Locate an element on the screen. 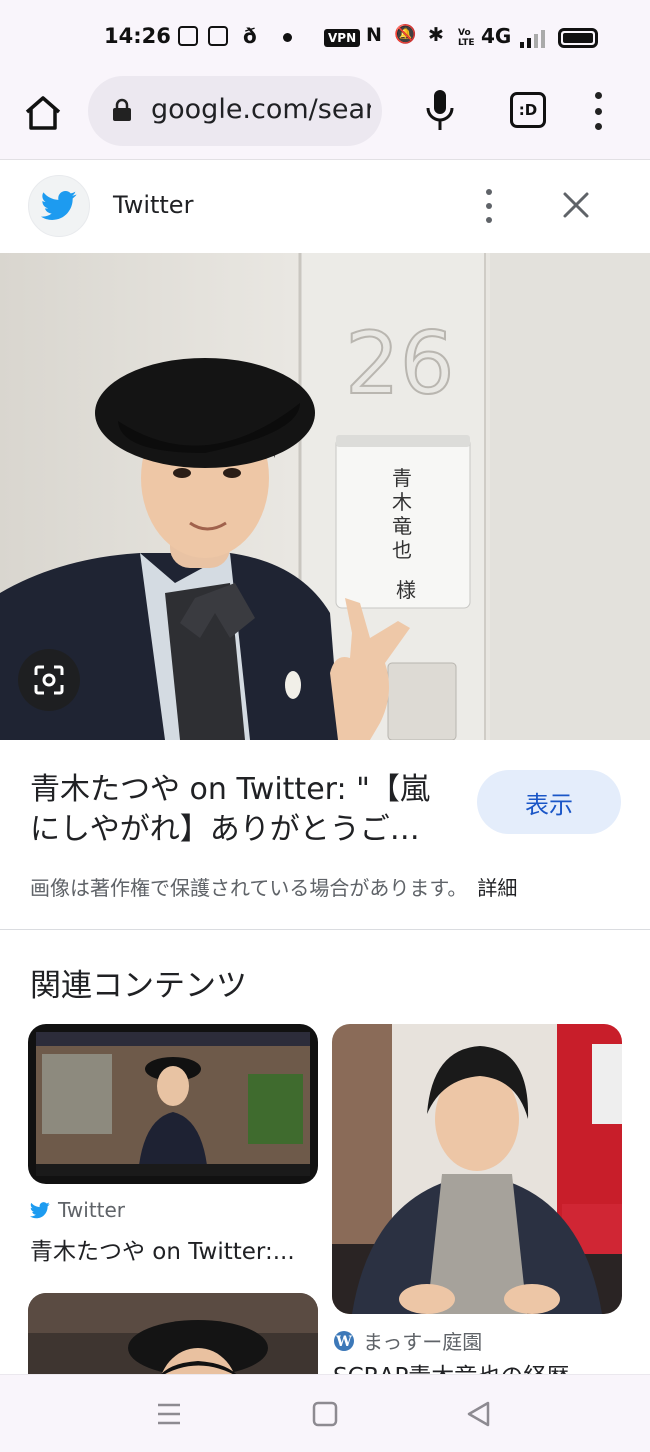 The image size is (650, 1452). status-time: 14:26 is located at coordinates (137, 36).